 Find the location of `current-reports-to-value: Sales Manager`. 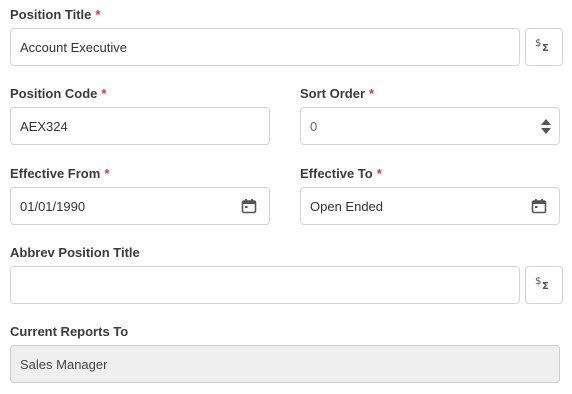

current-reports-to-value: Sales Manager is located at coordinates (64, 364).